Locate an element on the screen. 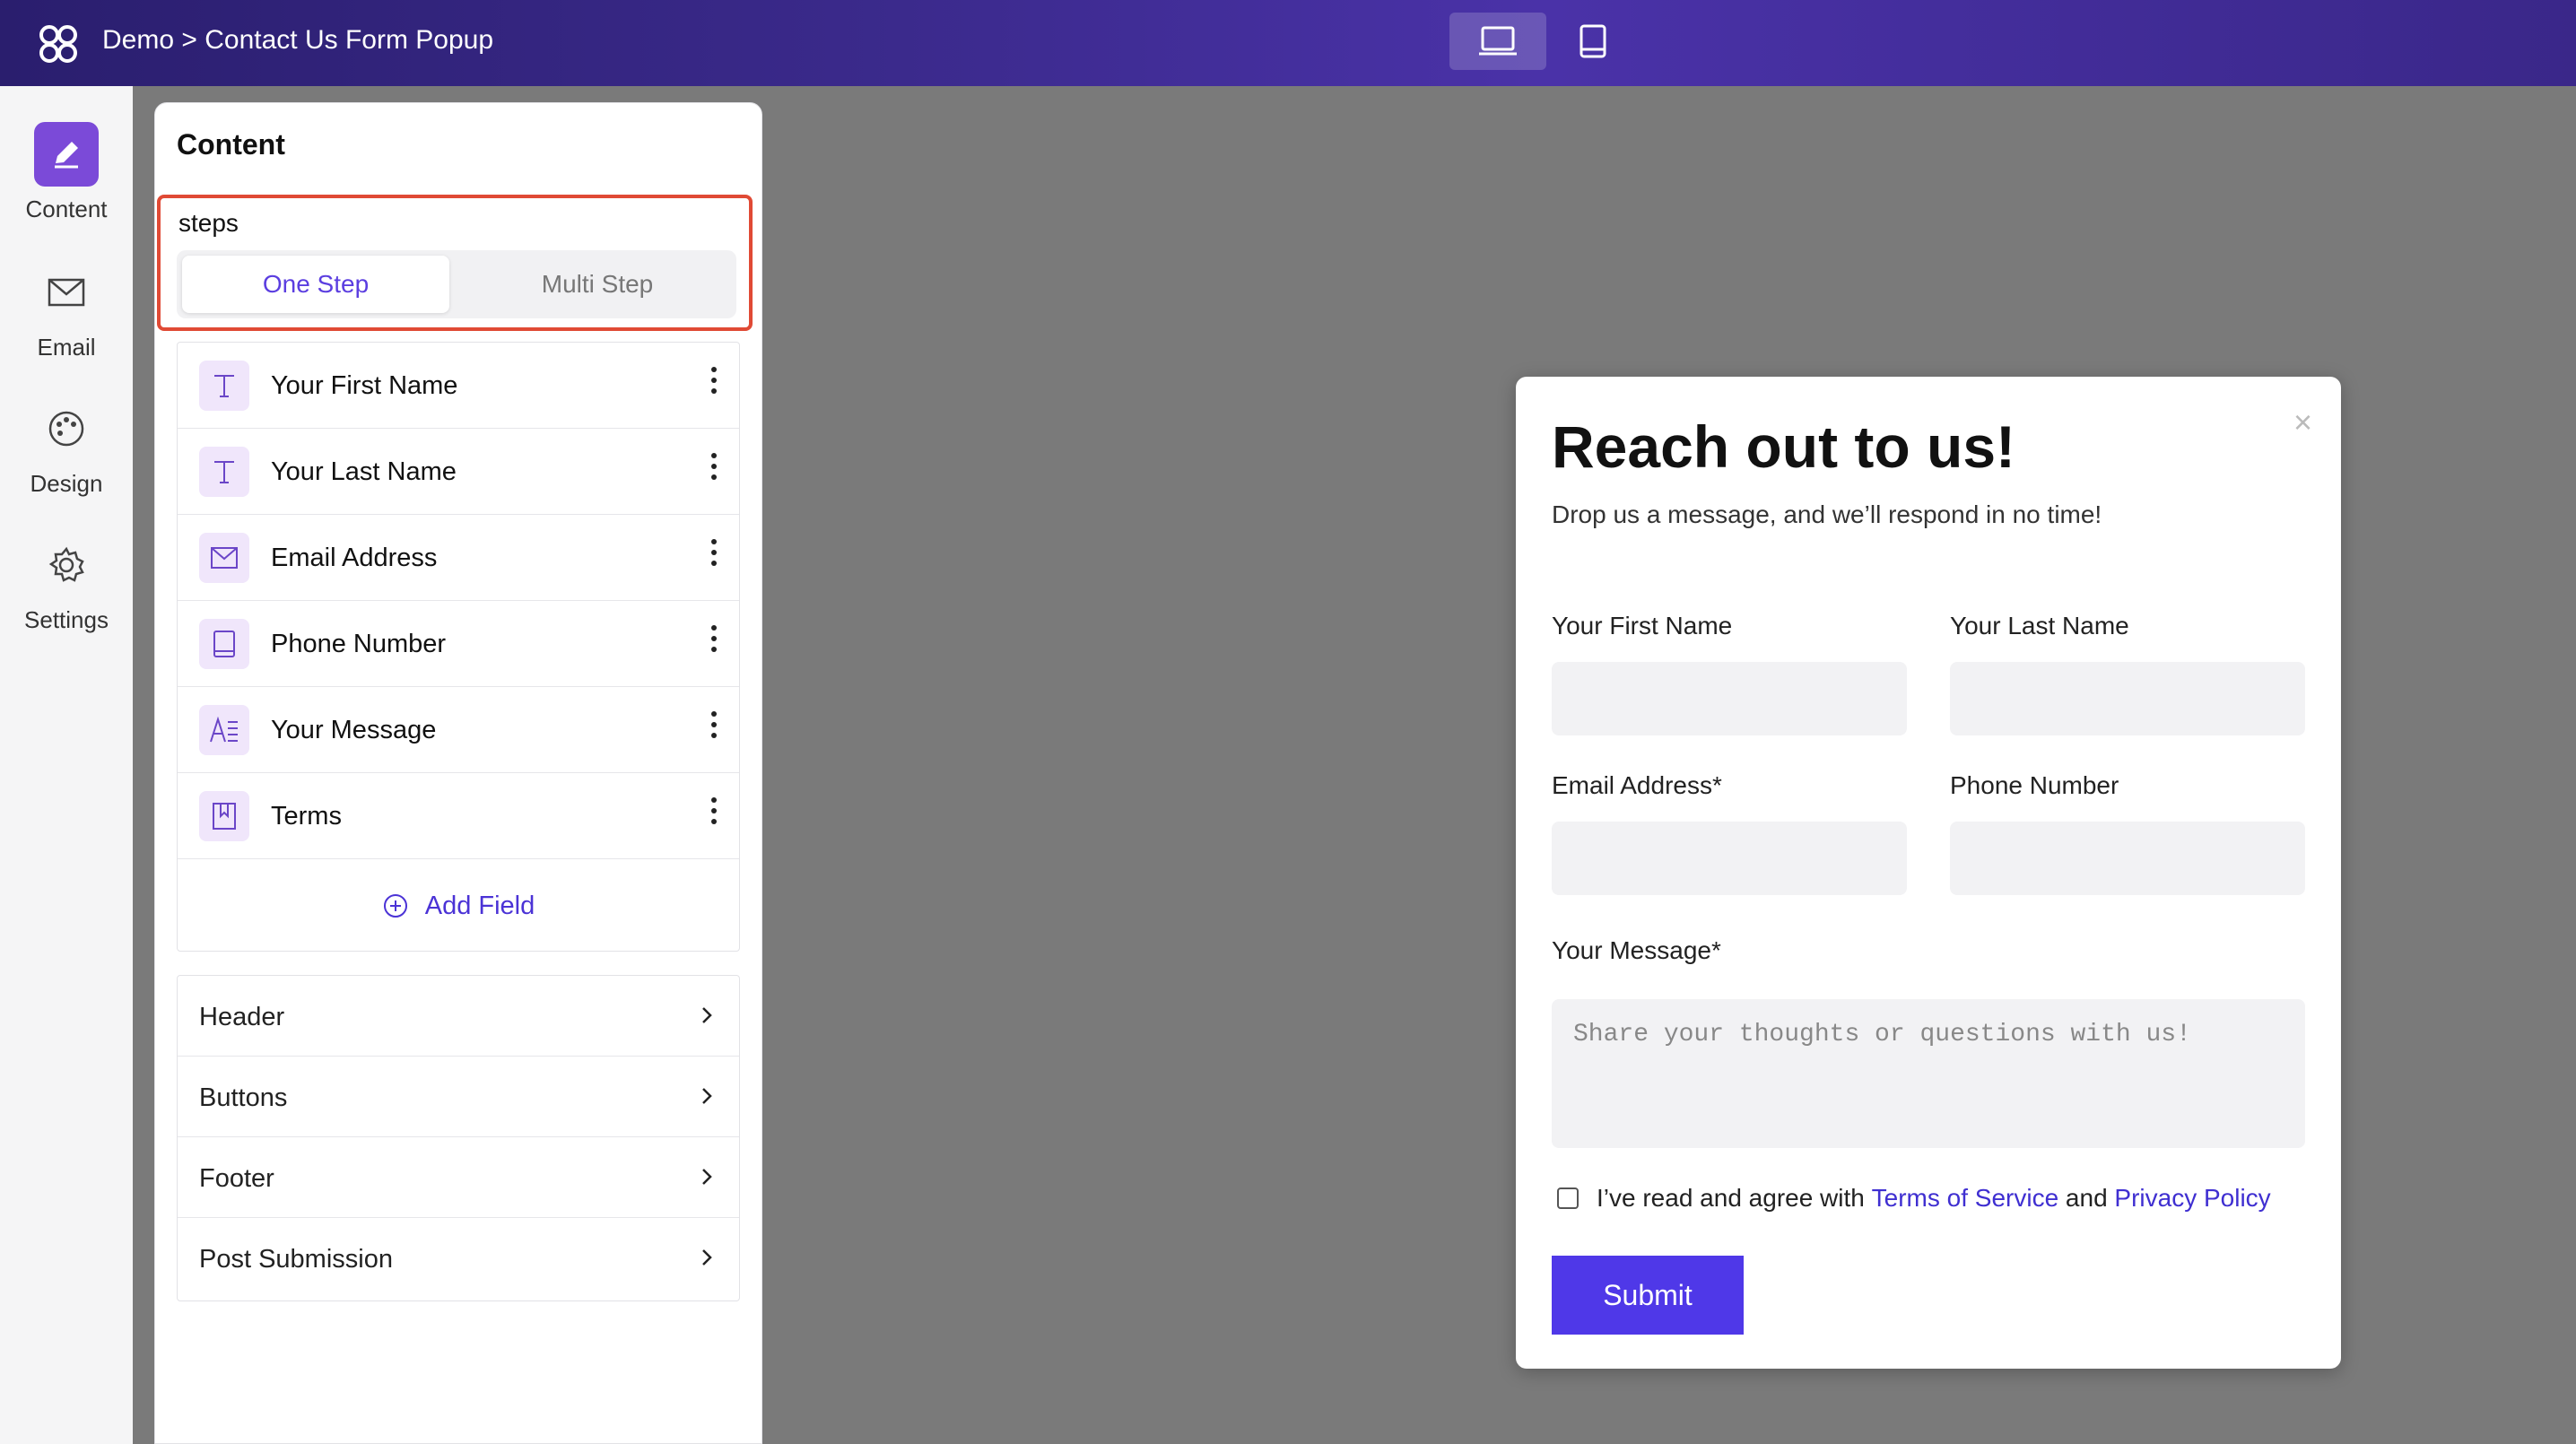 The height and width of the screenshot is (1444, 2576). section-label: Header is located at coordinates (242, 1017).